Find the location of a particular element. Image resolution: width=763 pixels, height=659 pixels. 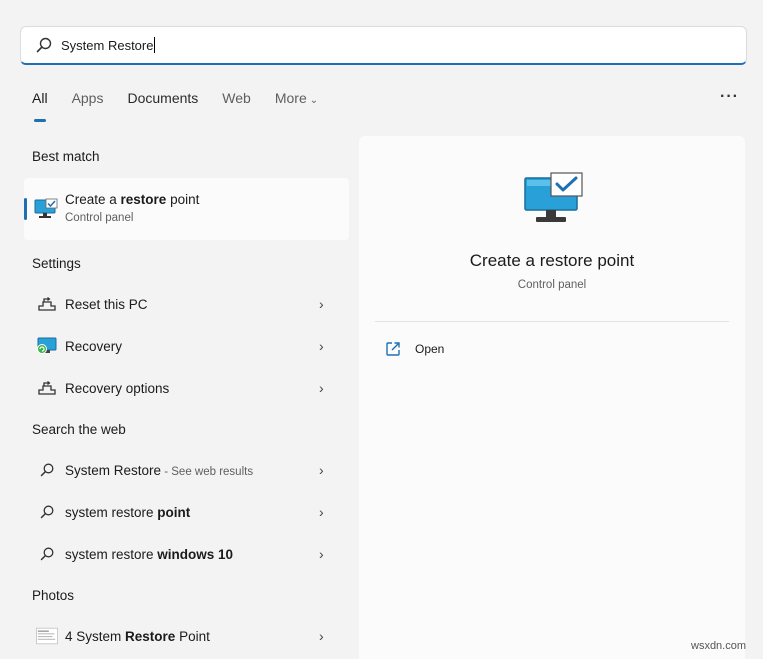

web-result-item: system restore windows 10 › is located at coordinates (186, 554).